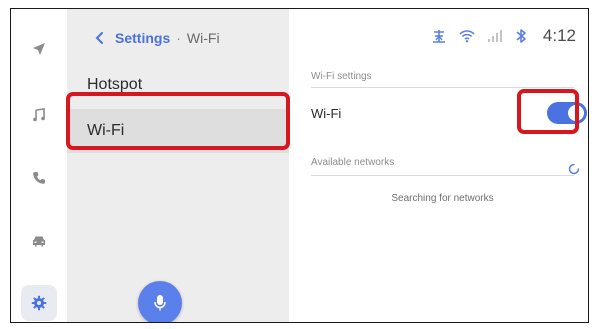 Image resolution: width=598 pixels, height=329 pixels. What do you see at coordinates (442, 198) in the screenshot?
I see `searching-status: Searching for networks` at bounding box center [442, 198].